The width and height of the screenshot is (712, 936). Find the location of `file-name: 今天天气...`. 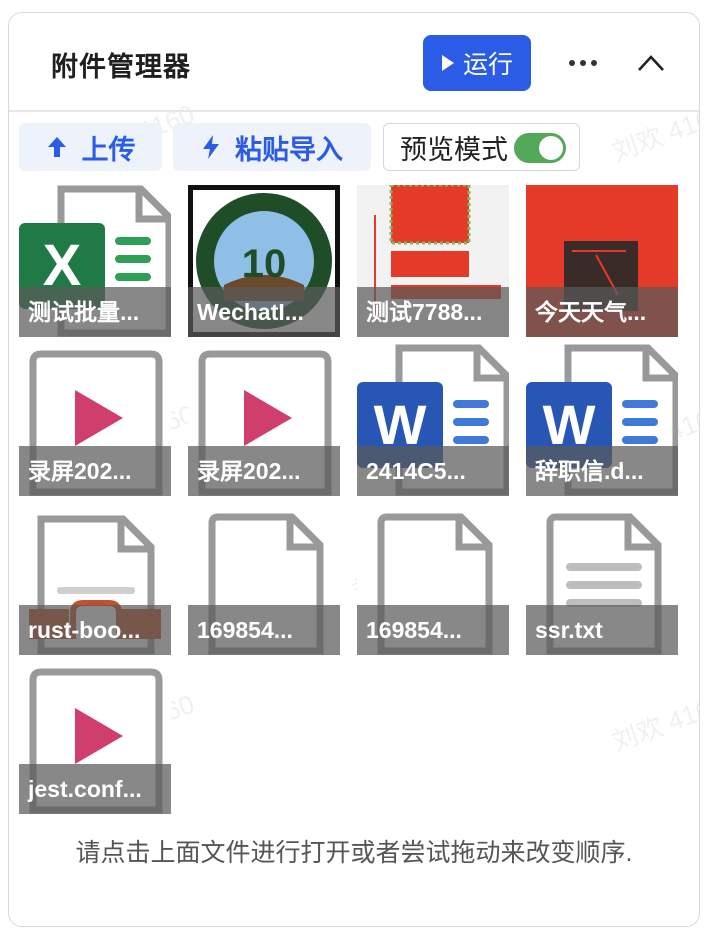

file-name: 今天天气... is located at coordinates (602, 312).